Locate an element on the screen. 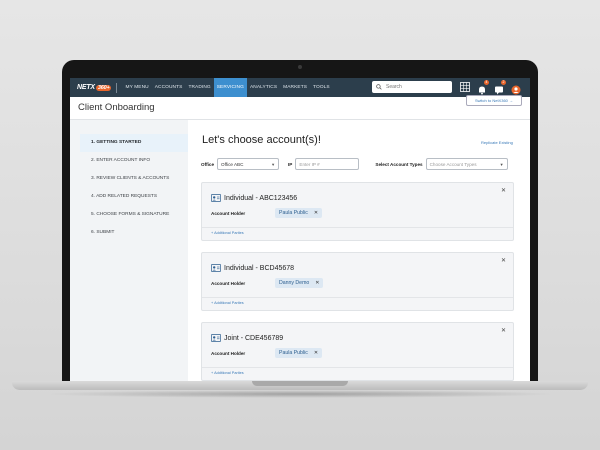 The height and width of the screenshot is (450, 600). step-add-related-requests: 4. ADD RELATED REQUESTS is located at coordinates (134, 197).